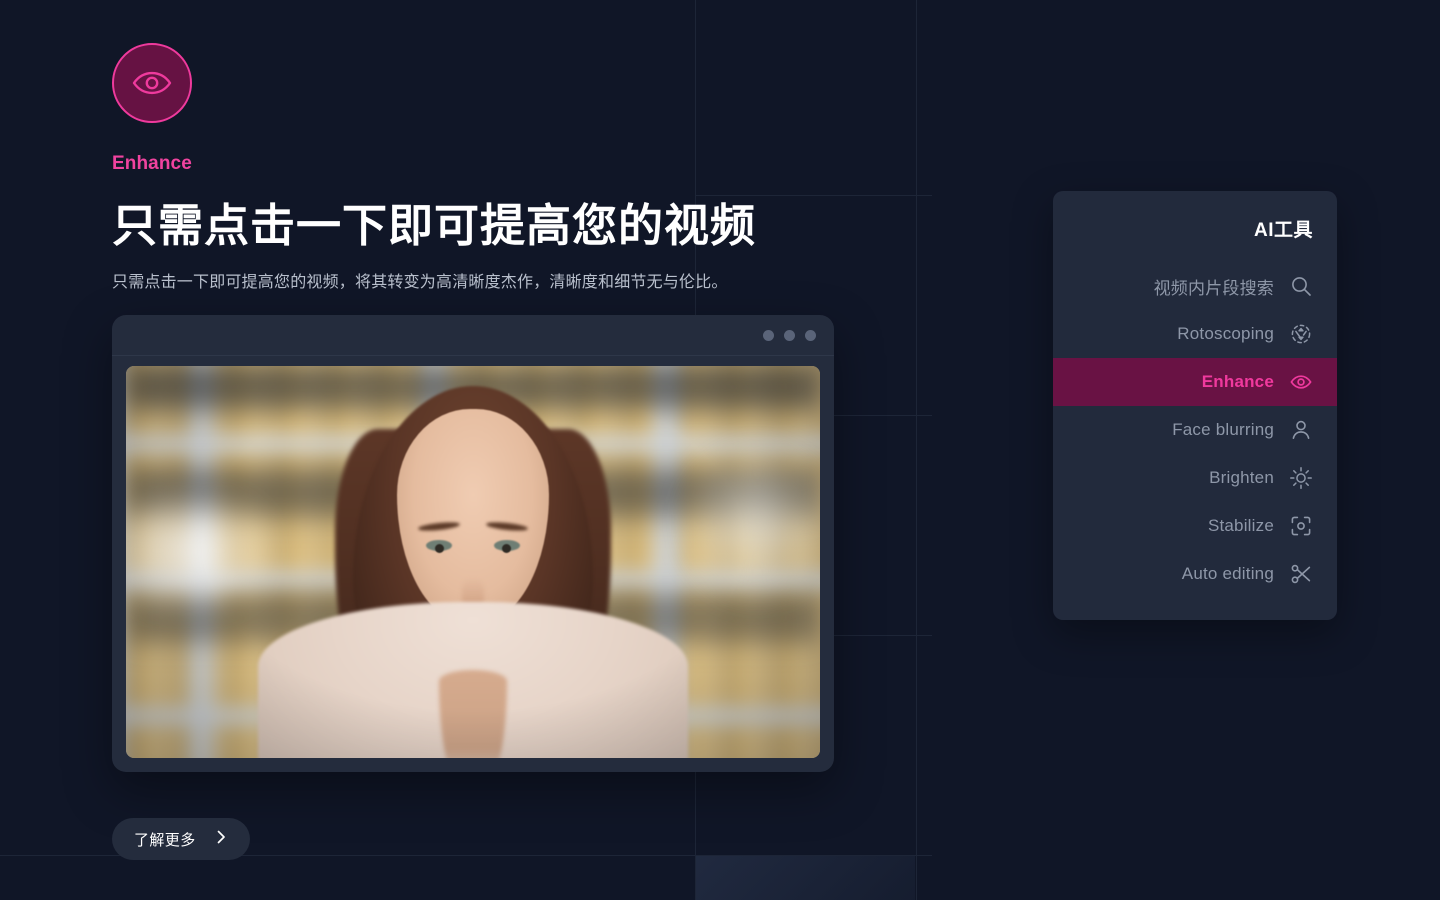 The height and width of the screenshot is (900, 1440). I want to click on tool-item-brighten: Brighten, so click(1195, 478).